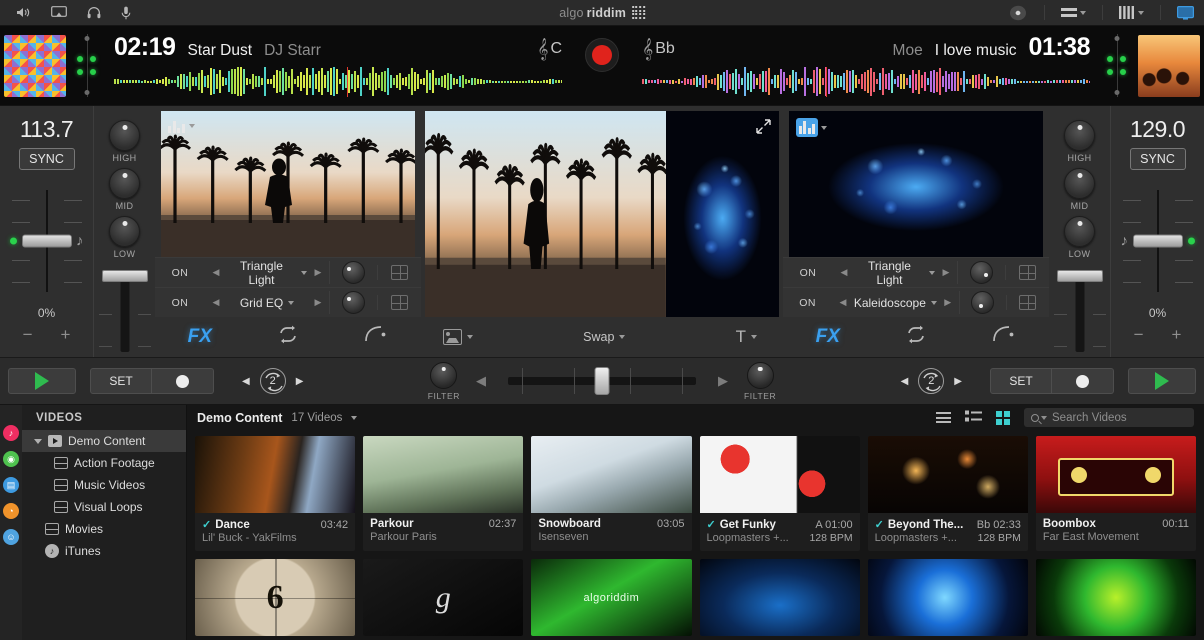  Describe the element at coordinates (1018, 13) in the screenshot. I see `record-toggle-icon` at that location.